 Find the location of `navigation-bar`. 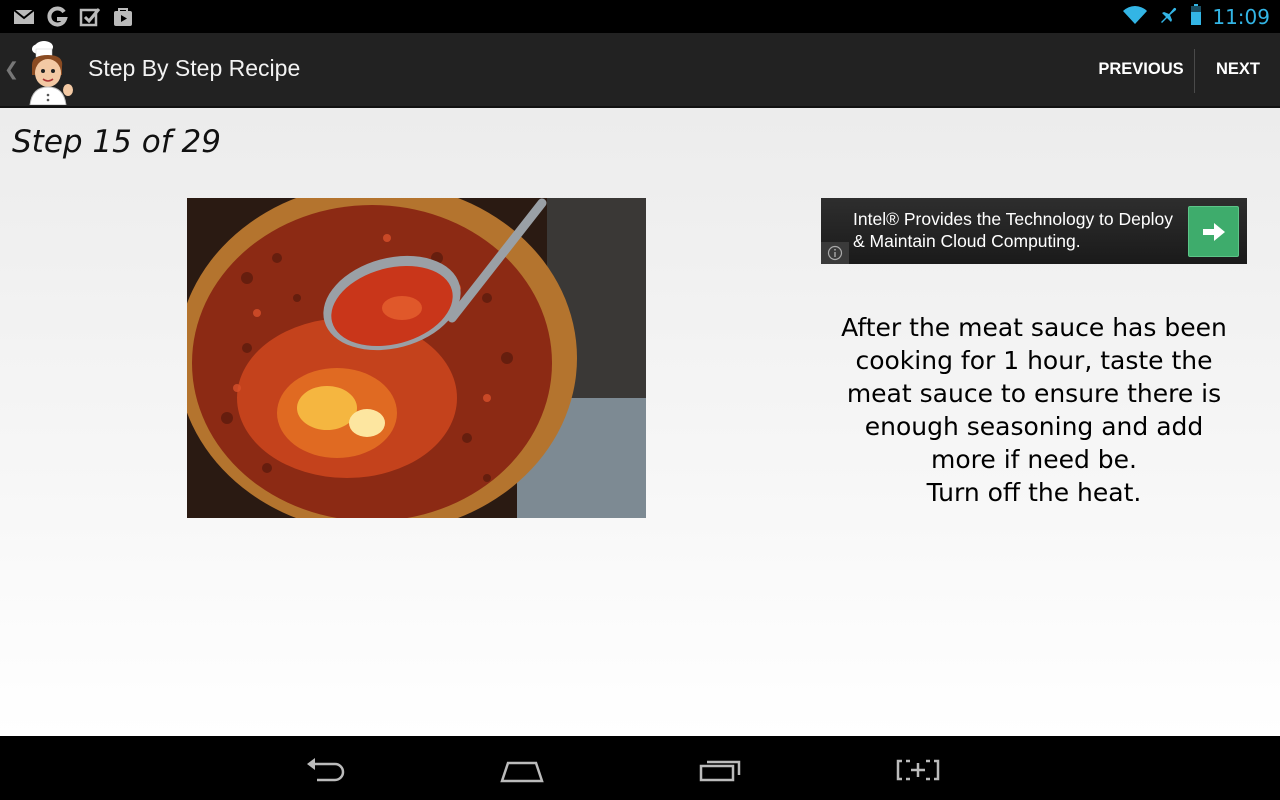

navigation-bar is located at coordinates (640, 768).